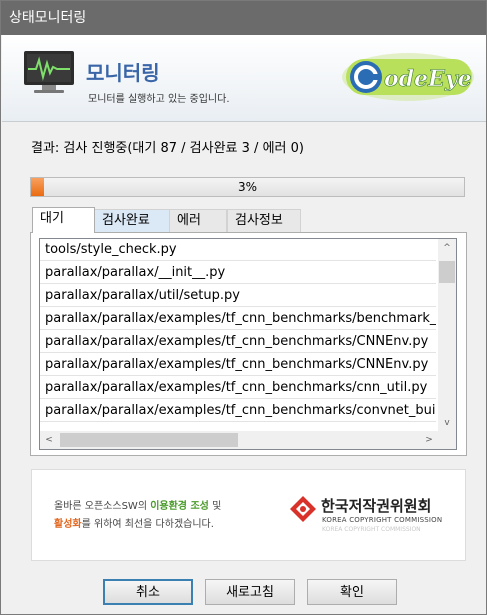  What do you see at coordinates (167, 148) in the screenshot?
I see `result-status: 결과: 검사 진행중(대기 87 / 검사완료 3 / 에러 0)` at bounding box center [167, 148].